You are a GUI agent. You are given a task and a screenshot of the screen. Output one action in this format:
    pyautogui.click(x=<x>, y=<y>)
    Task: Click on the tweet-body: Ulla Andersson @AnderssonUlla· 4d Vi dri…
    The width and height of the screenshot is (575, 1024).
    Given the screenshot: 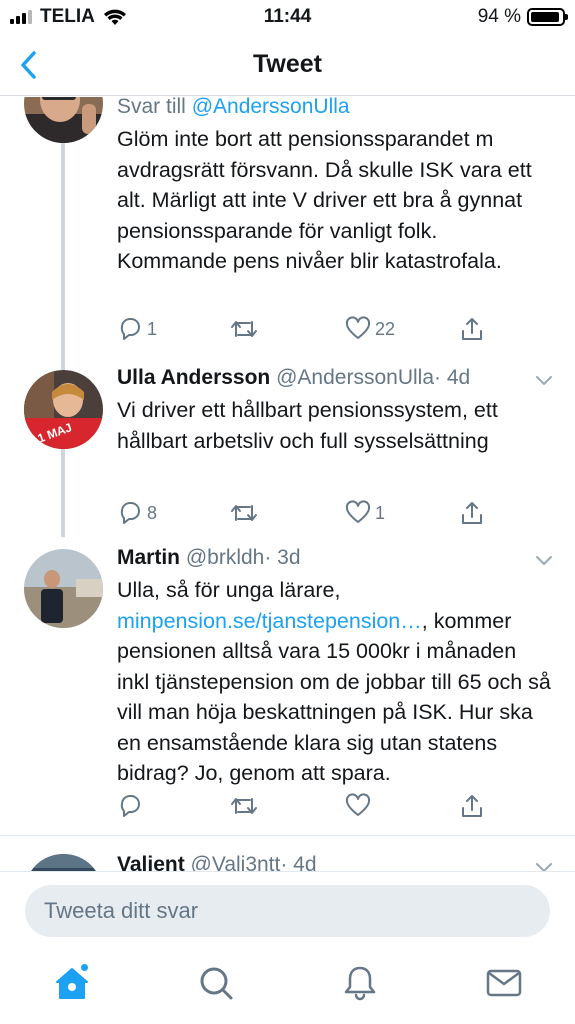 What is the action you would take?
    pyautogui.click(x=335, y=410)
    